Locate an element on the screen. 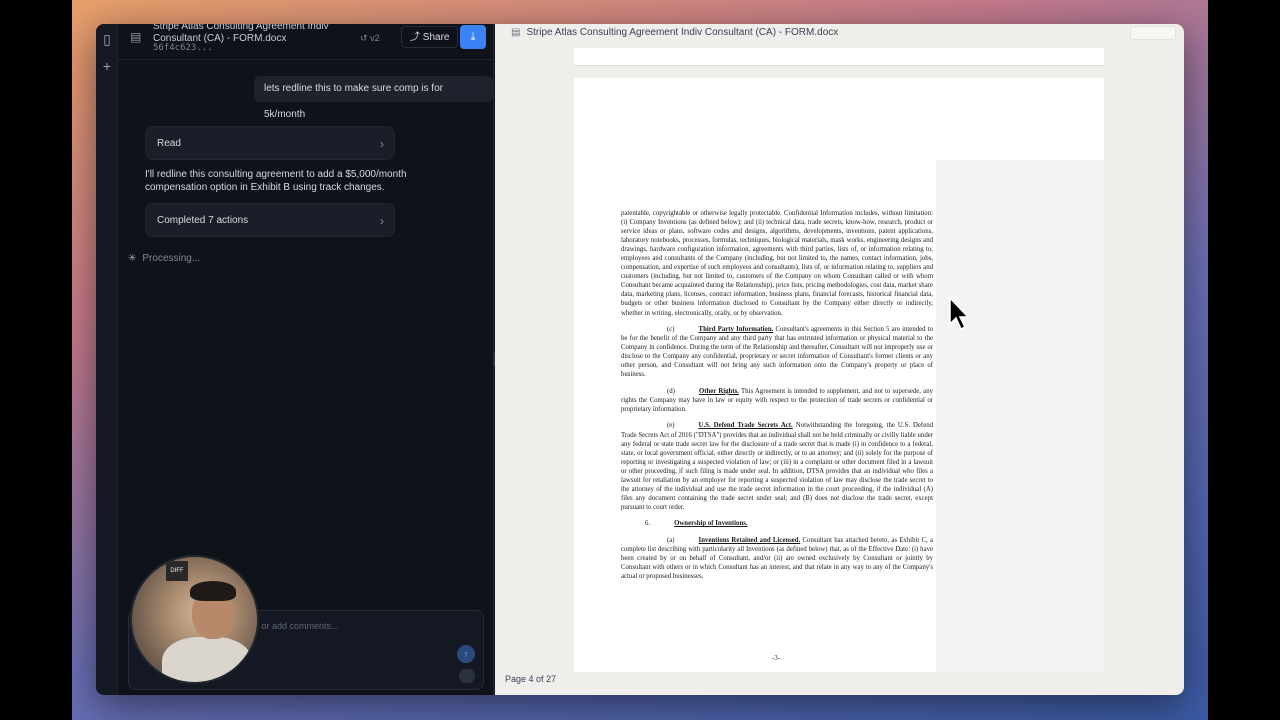  page-number: -3- is located at coordinates (776, 658).